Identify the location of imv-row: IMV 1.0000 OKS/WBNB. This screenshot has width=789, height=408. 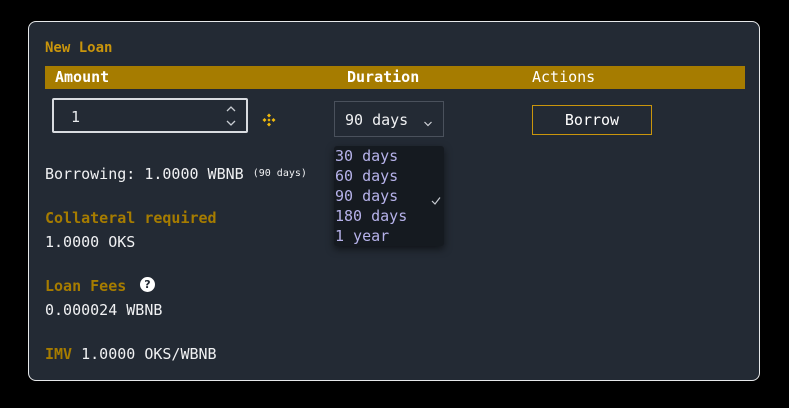
(131, 354).